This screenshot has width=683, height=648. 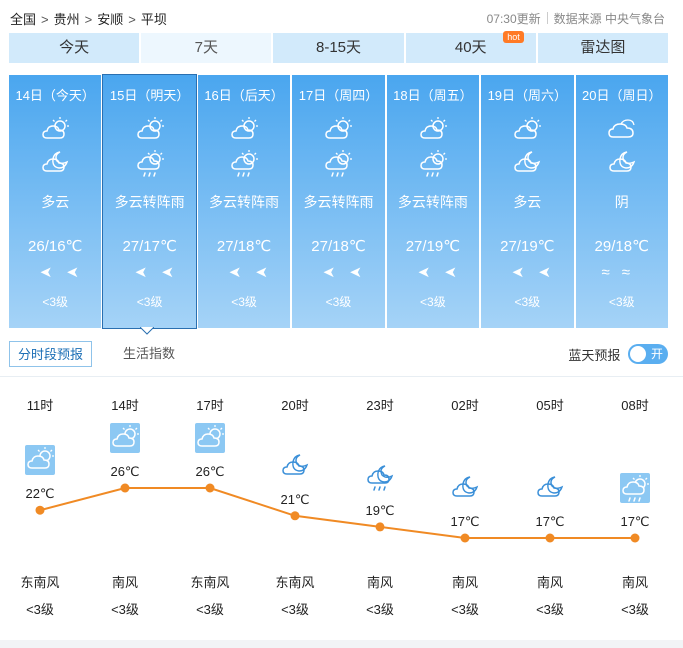 I want to click on update-meta: 07:30更新 数据来源 中央气象台, so click(x=576, y=18).